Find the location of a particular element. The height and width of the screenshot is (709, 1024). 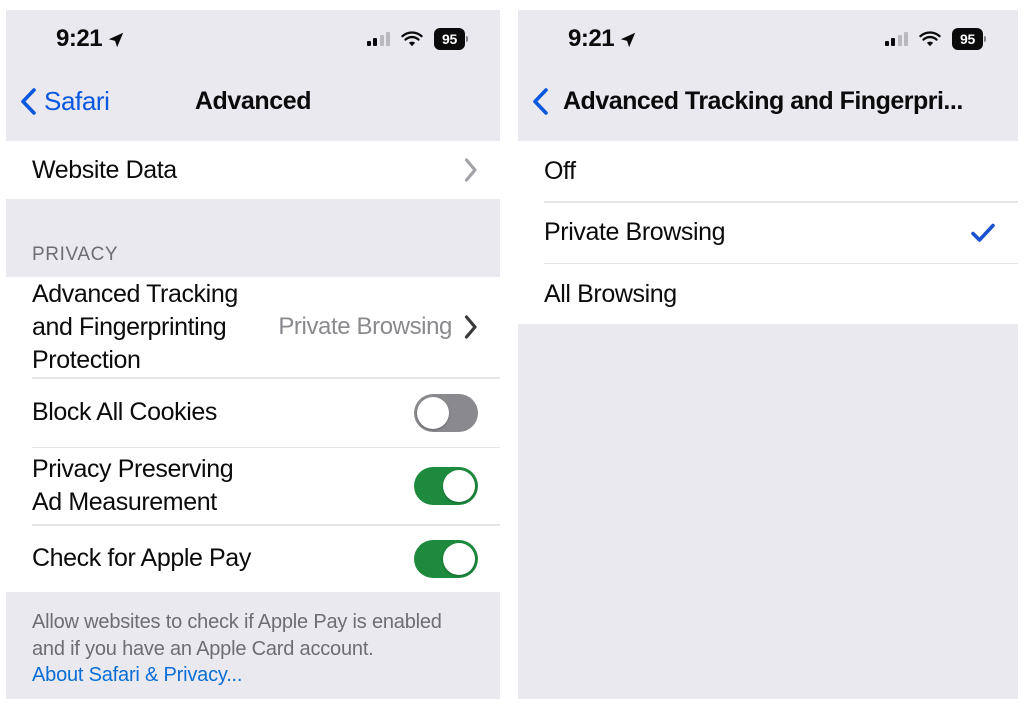

row-advanced-tracking-value: Private Browsing is located at coordinates (365, 326).